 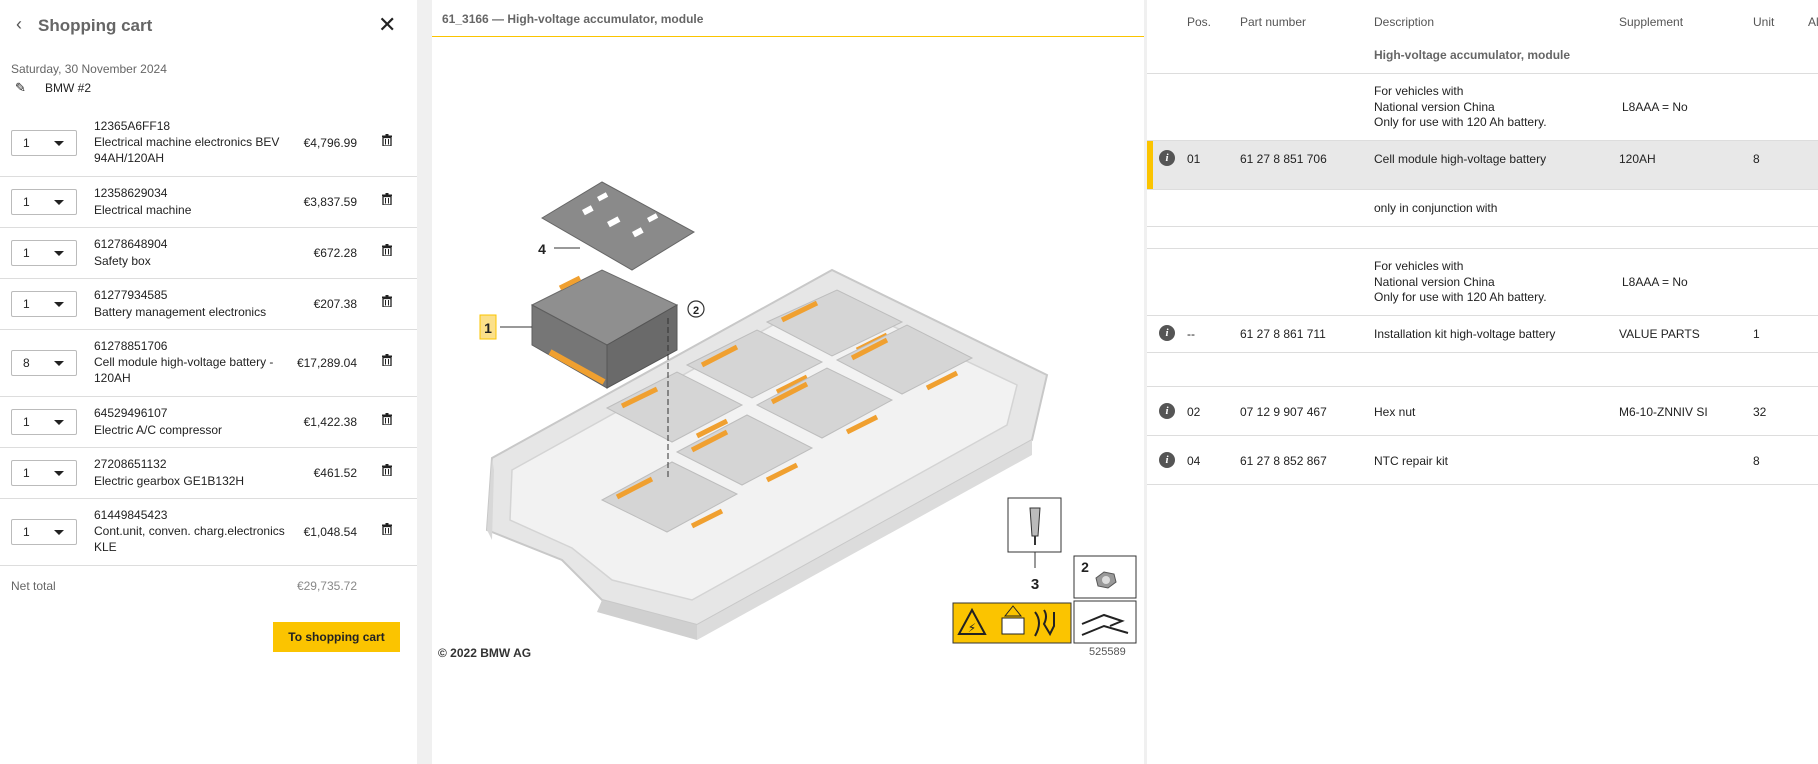 I want to click on price: €461.52, so click(x=335, y=473).